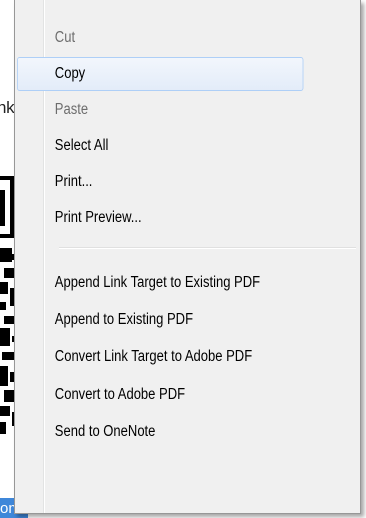 Image resolution: width=366 pixels, height=518 pixels. Describe the element at coordinates (160, 432) in the screenshot. I see `menu-item-send-to-onenote: Send to OneNote` at that location.